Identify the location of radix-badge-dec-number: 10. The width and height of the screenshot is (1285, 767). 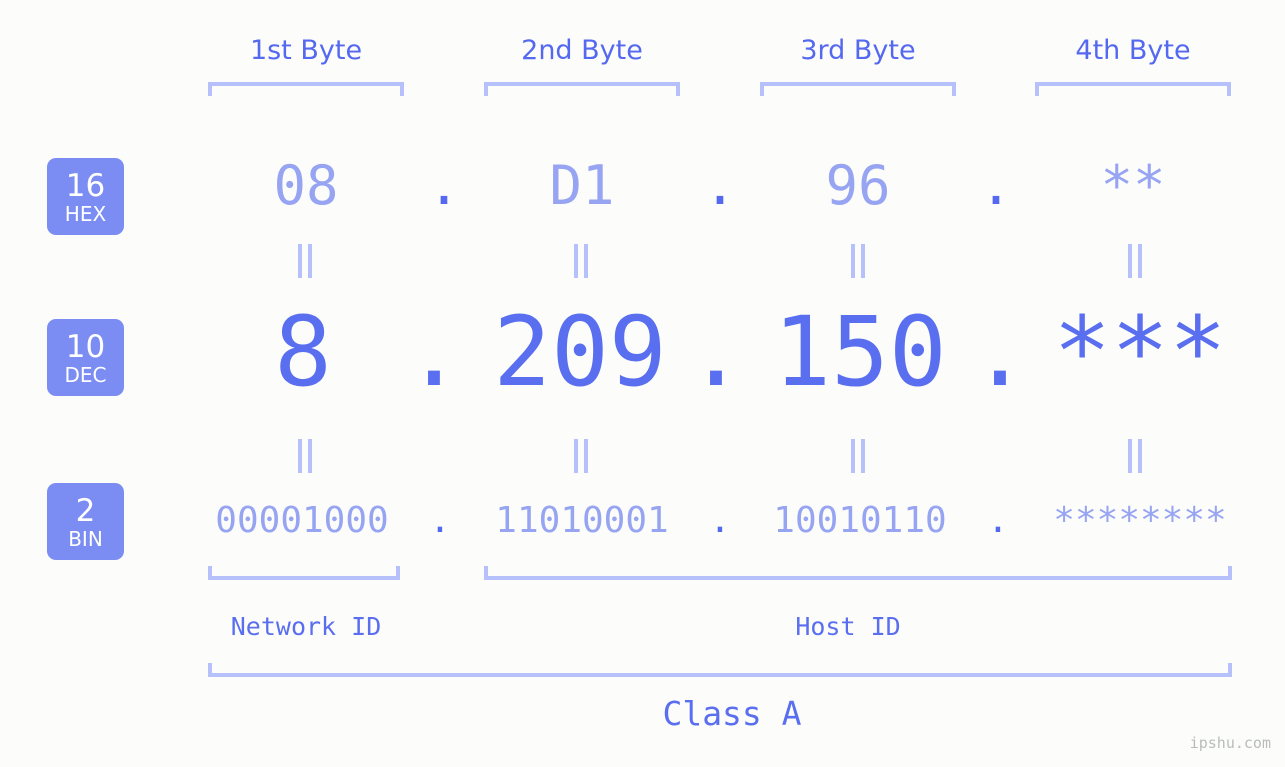
(85, 347).